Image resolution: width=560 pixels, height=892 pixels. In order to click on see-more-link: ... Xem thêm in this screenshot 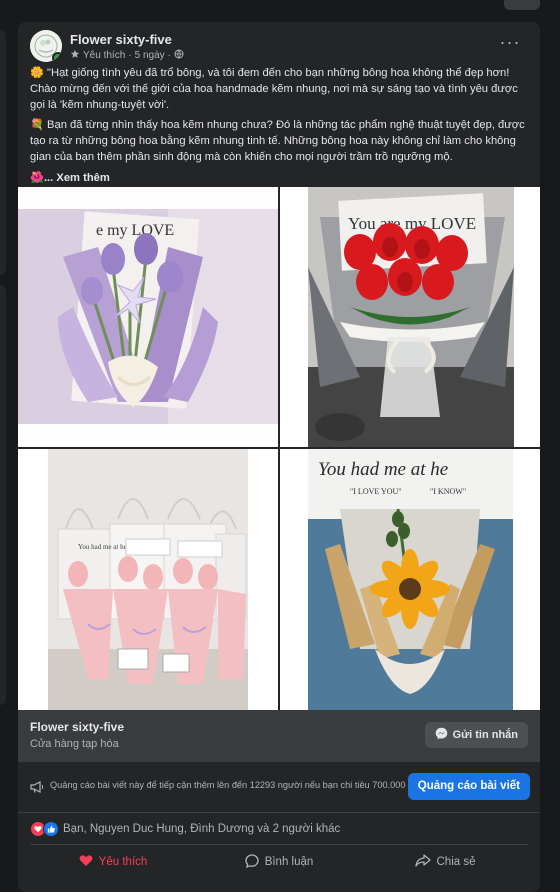, I will do `click(77, 178)`.